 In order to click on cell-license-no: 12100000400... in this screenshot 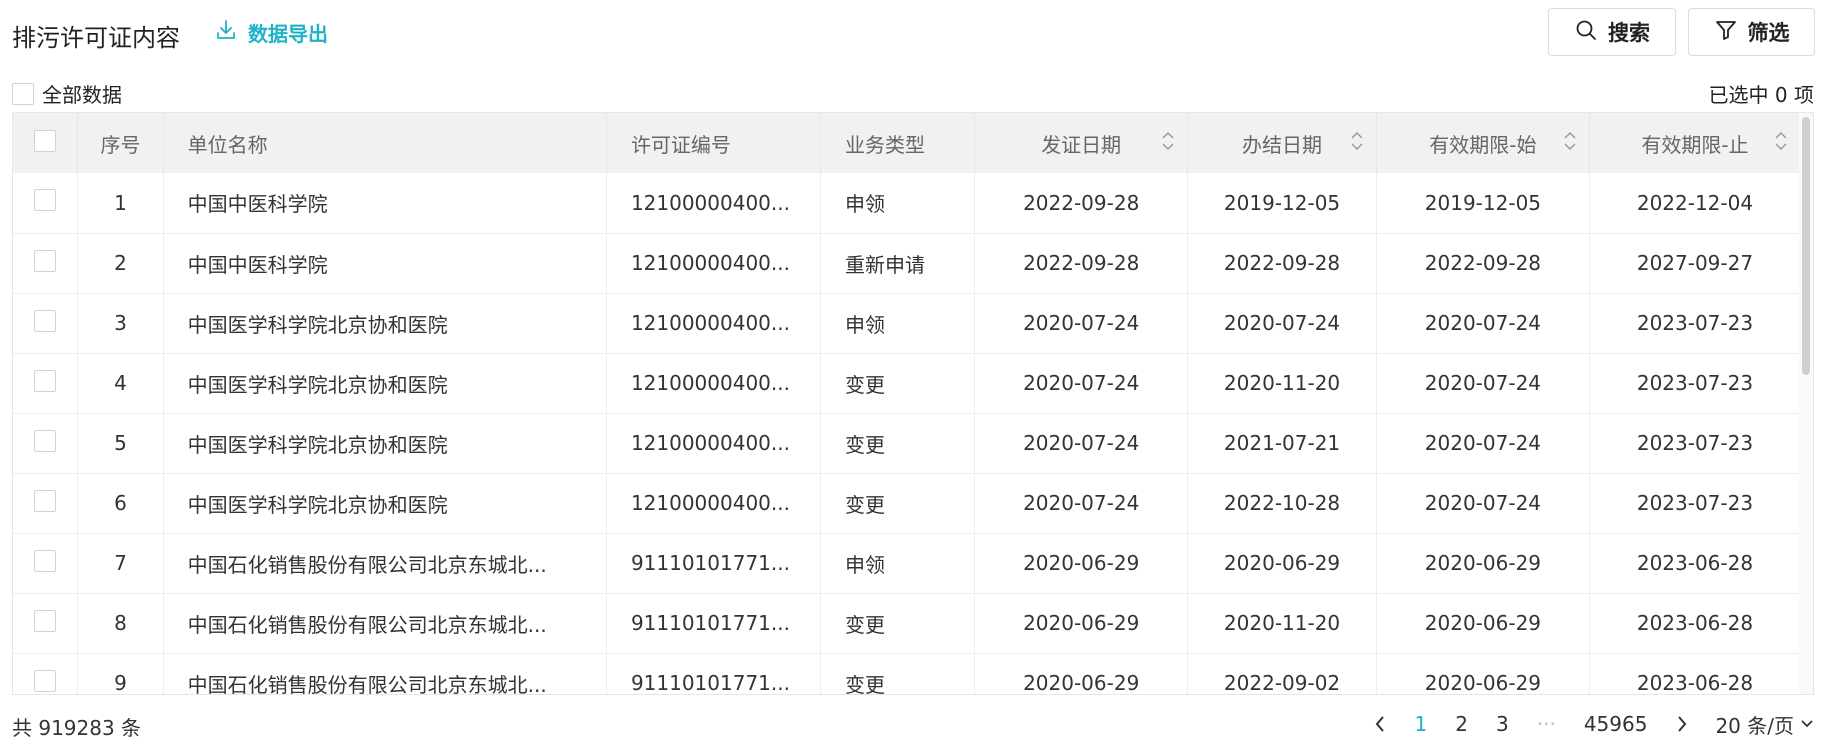, I will do `click(713, 263)`.